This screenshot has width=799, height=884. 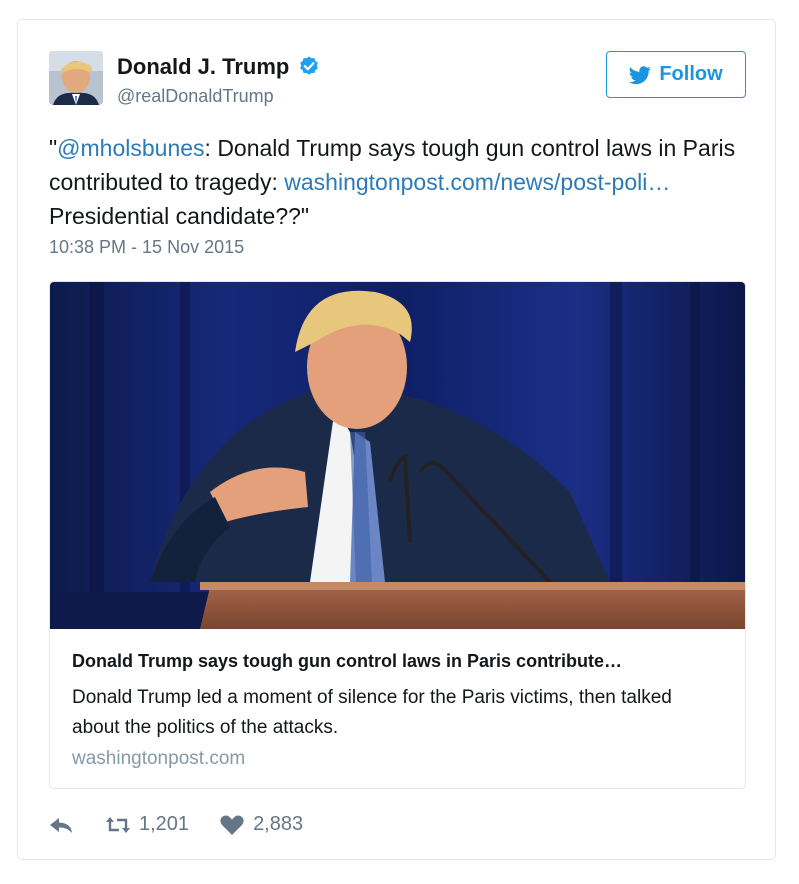 I want to click on quote-open: ", so click(x=53, y=148).